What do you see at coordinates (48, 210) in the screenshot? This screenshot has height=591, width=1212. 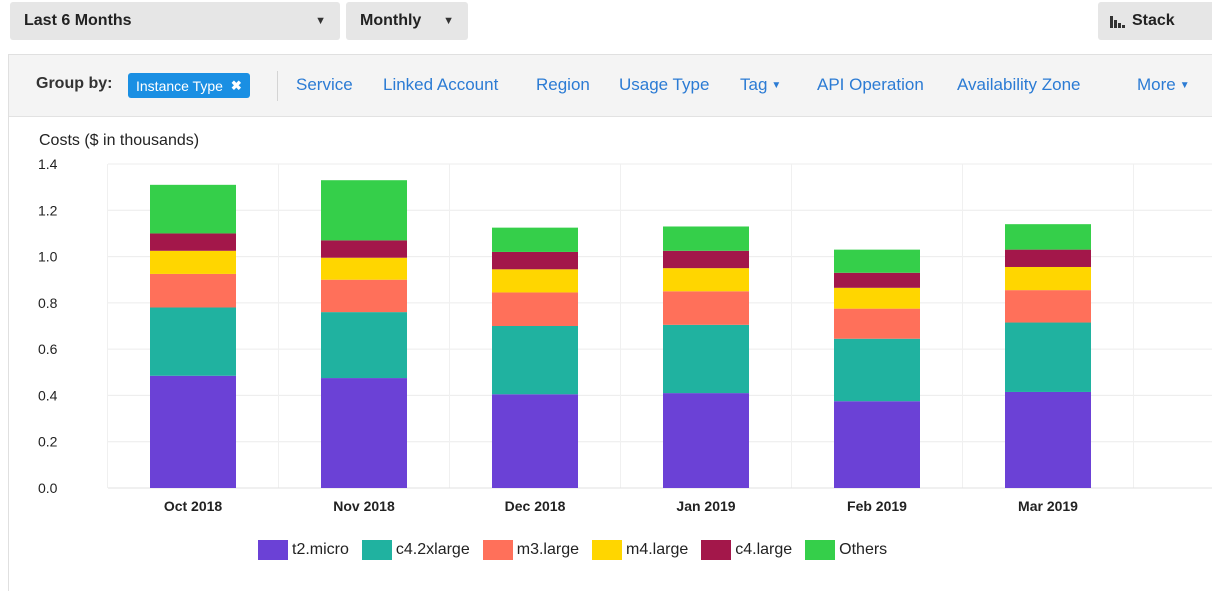 I see `y-tick-label: 1.2` at bounding box center [48, 210].